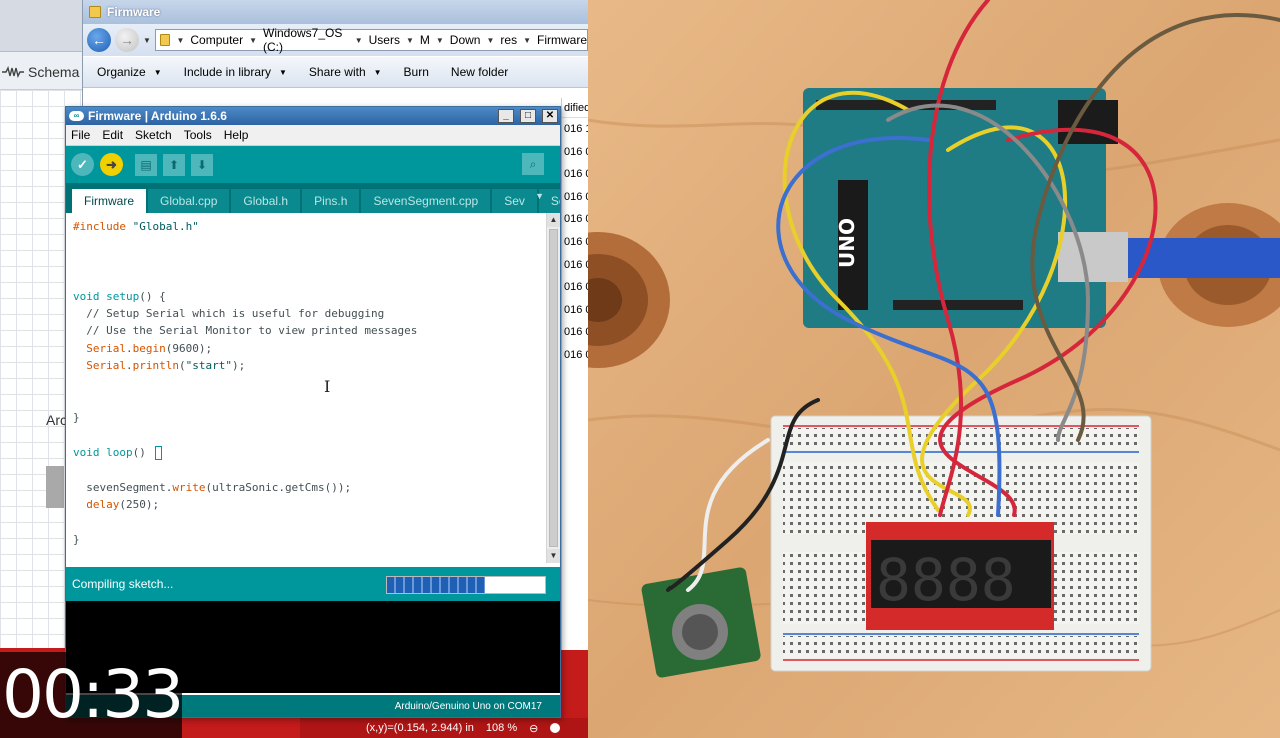 The image size is (1280, 738). I want to click on burn-button: Burn, so click(416, 72).